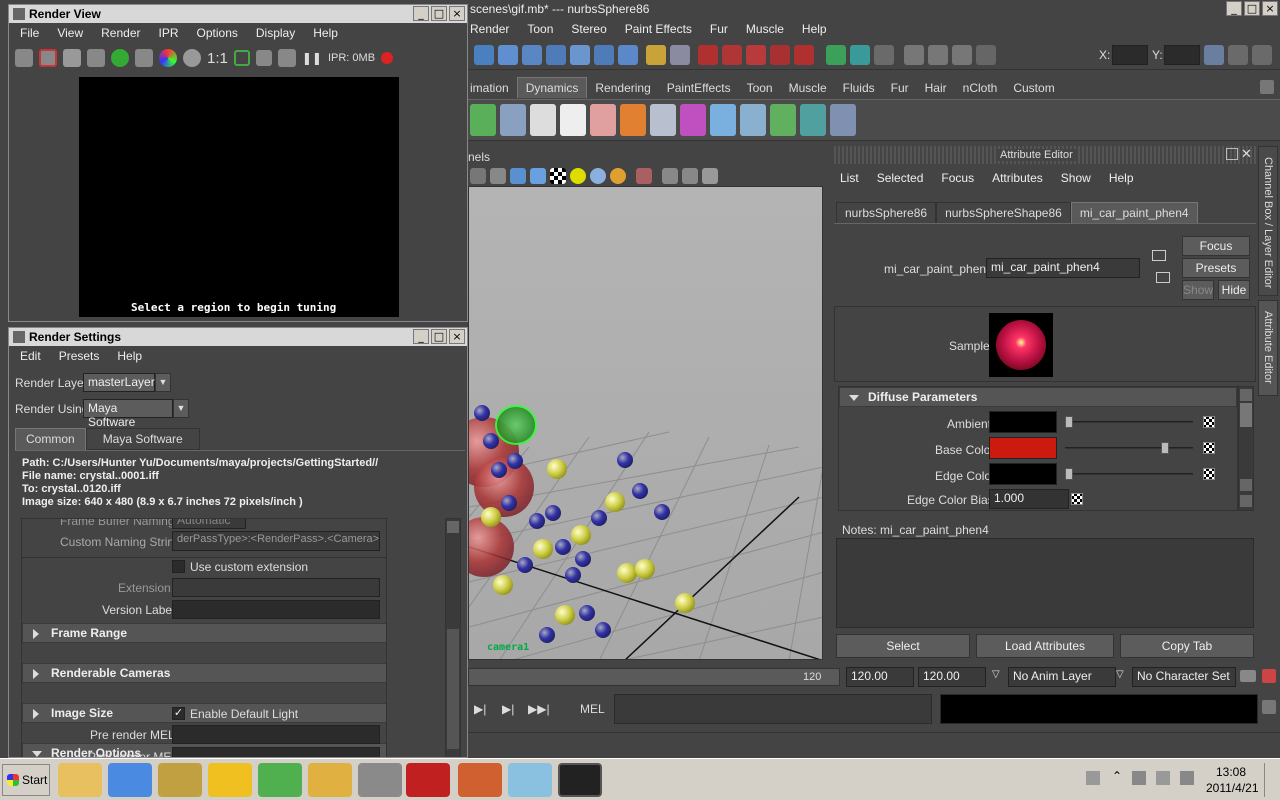 Image resolution: width=1280 pixels, height=800 pixels. I want to click on menu-muscle: Muscle, so click(765, 29).